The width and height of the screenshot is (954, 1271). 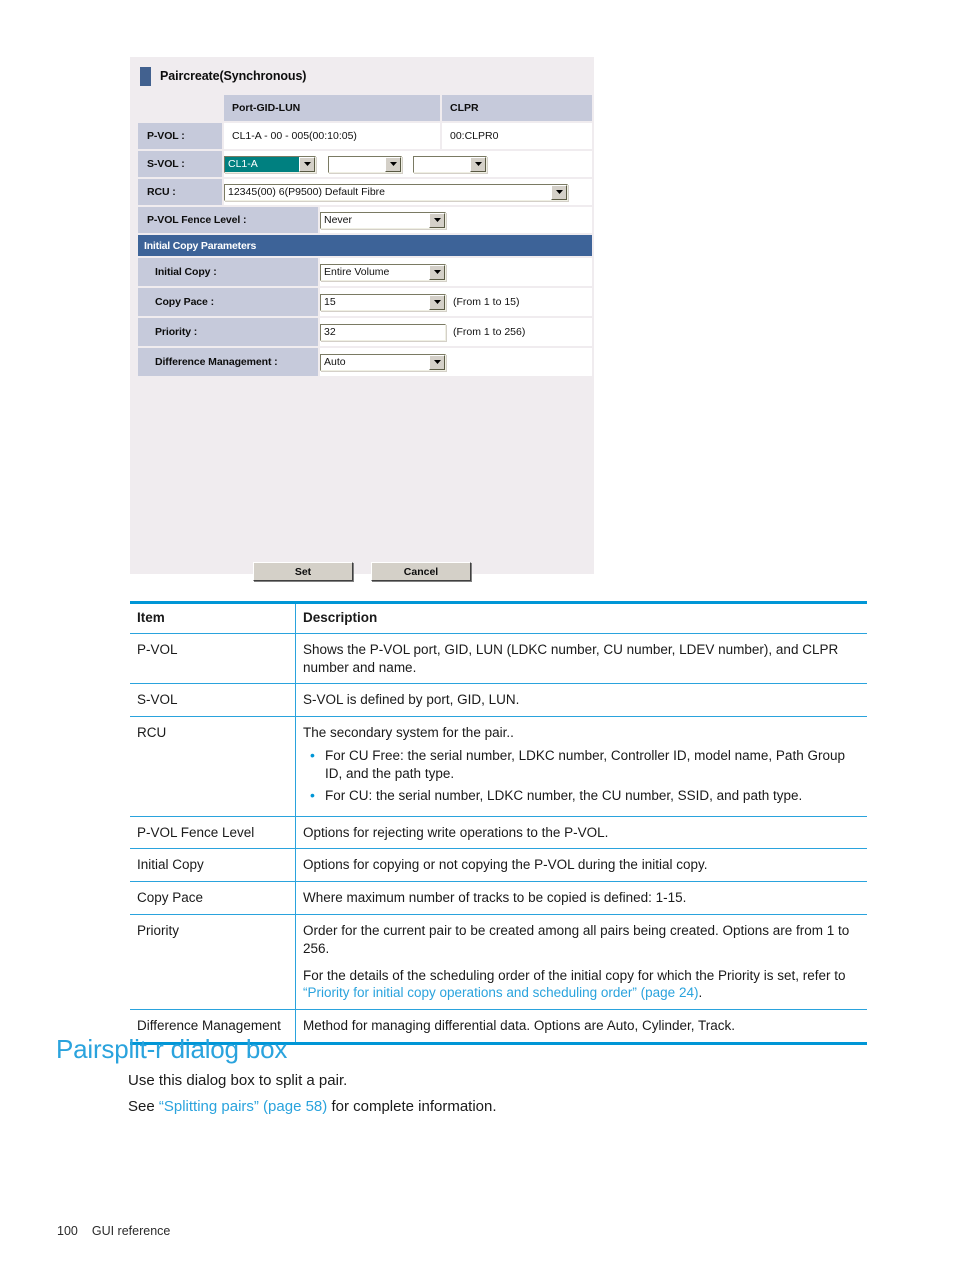 I want to click on table-header-row: Item Description, so click(x=498, y=618).